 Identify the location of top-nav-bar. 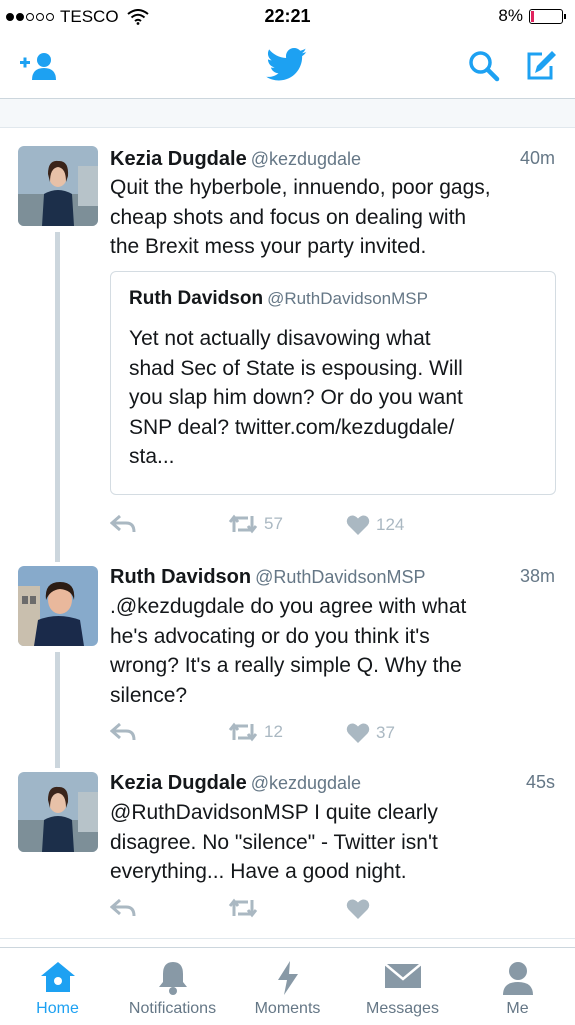
(287, 66).